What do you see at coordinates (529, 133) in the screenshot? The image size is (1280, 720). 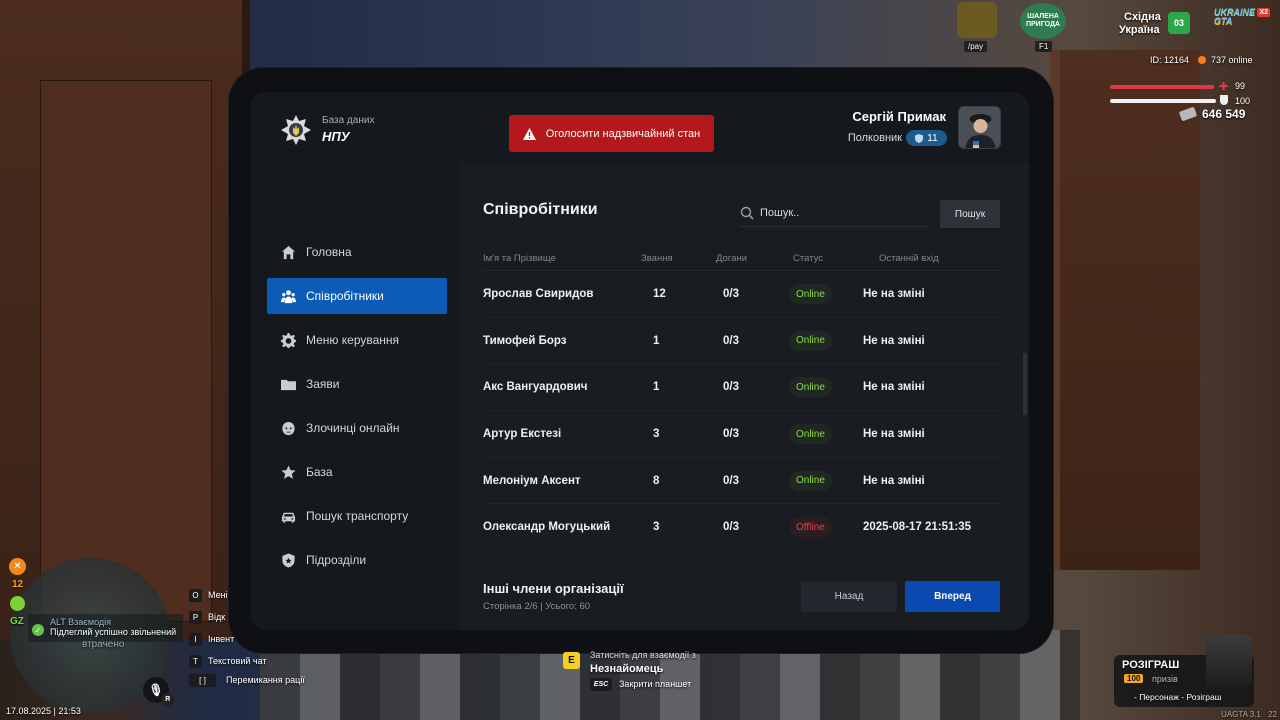 I see `warning-icon` at bounding box center [529, 133].